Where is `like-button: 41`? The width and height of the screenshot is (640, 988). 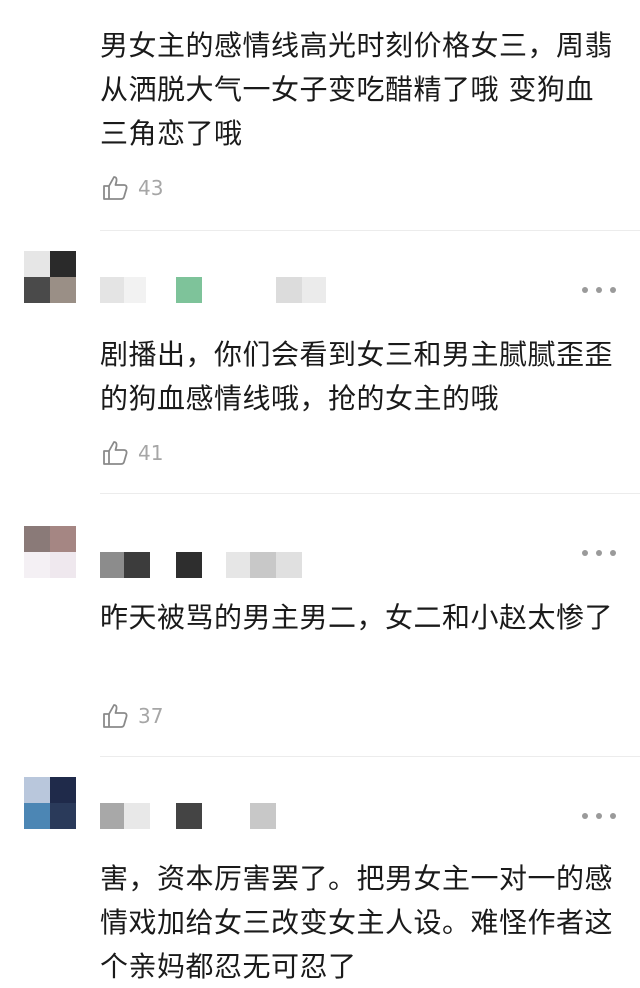
like-button: 41 is located at coordinates (131, 453).